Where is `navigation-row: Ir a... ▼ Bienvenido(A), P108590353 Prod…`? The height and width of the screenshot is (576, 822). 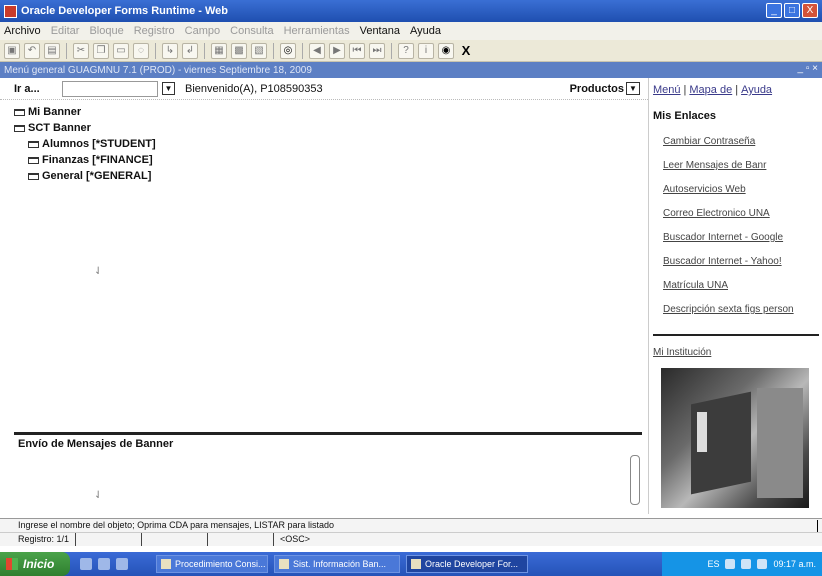
navigation-row: Ir a... ▼ Bienvenido(A), P108590353 Prod… is located at coordinates (324, 89).